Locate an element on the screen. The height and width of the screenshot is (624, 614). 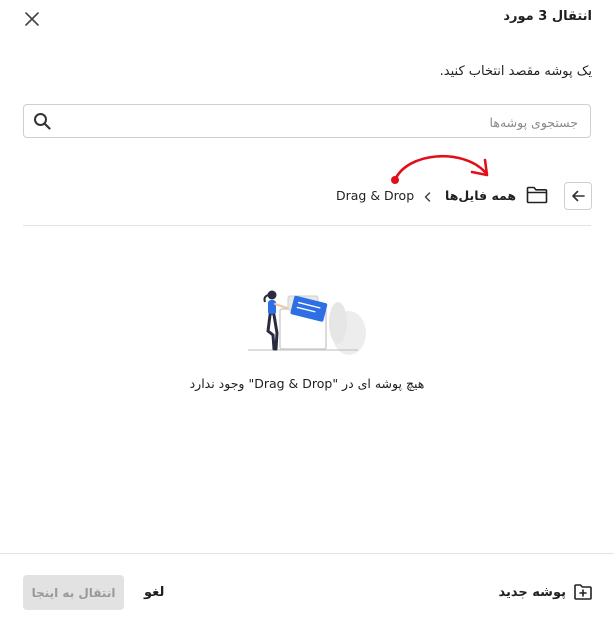
new-folder-label: پوشه جدید is located at coordinates (532, 592).